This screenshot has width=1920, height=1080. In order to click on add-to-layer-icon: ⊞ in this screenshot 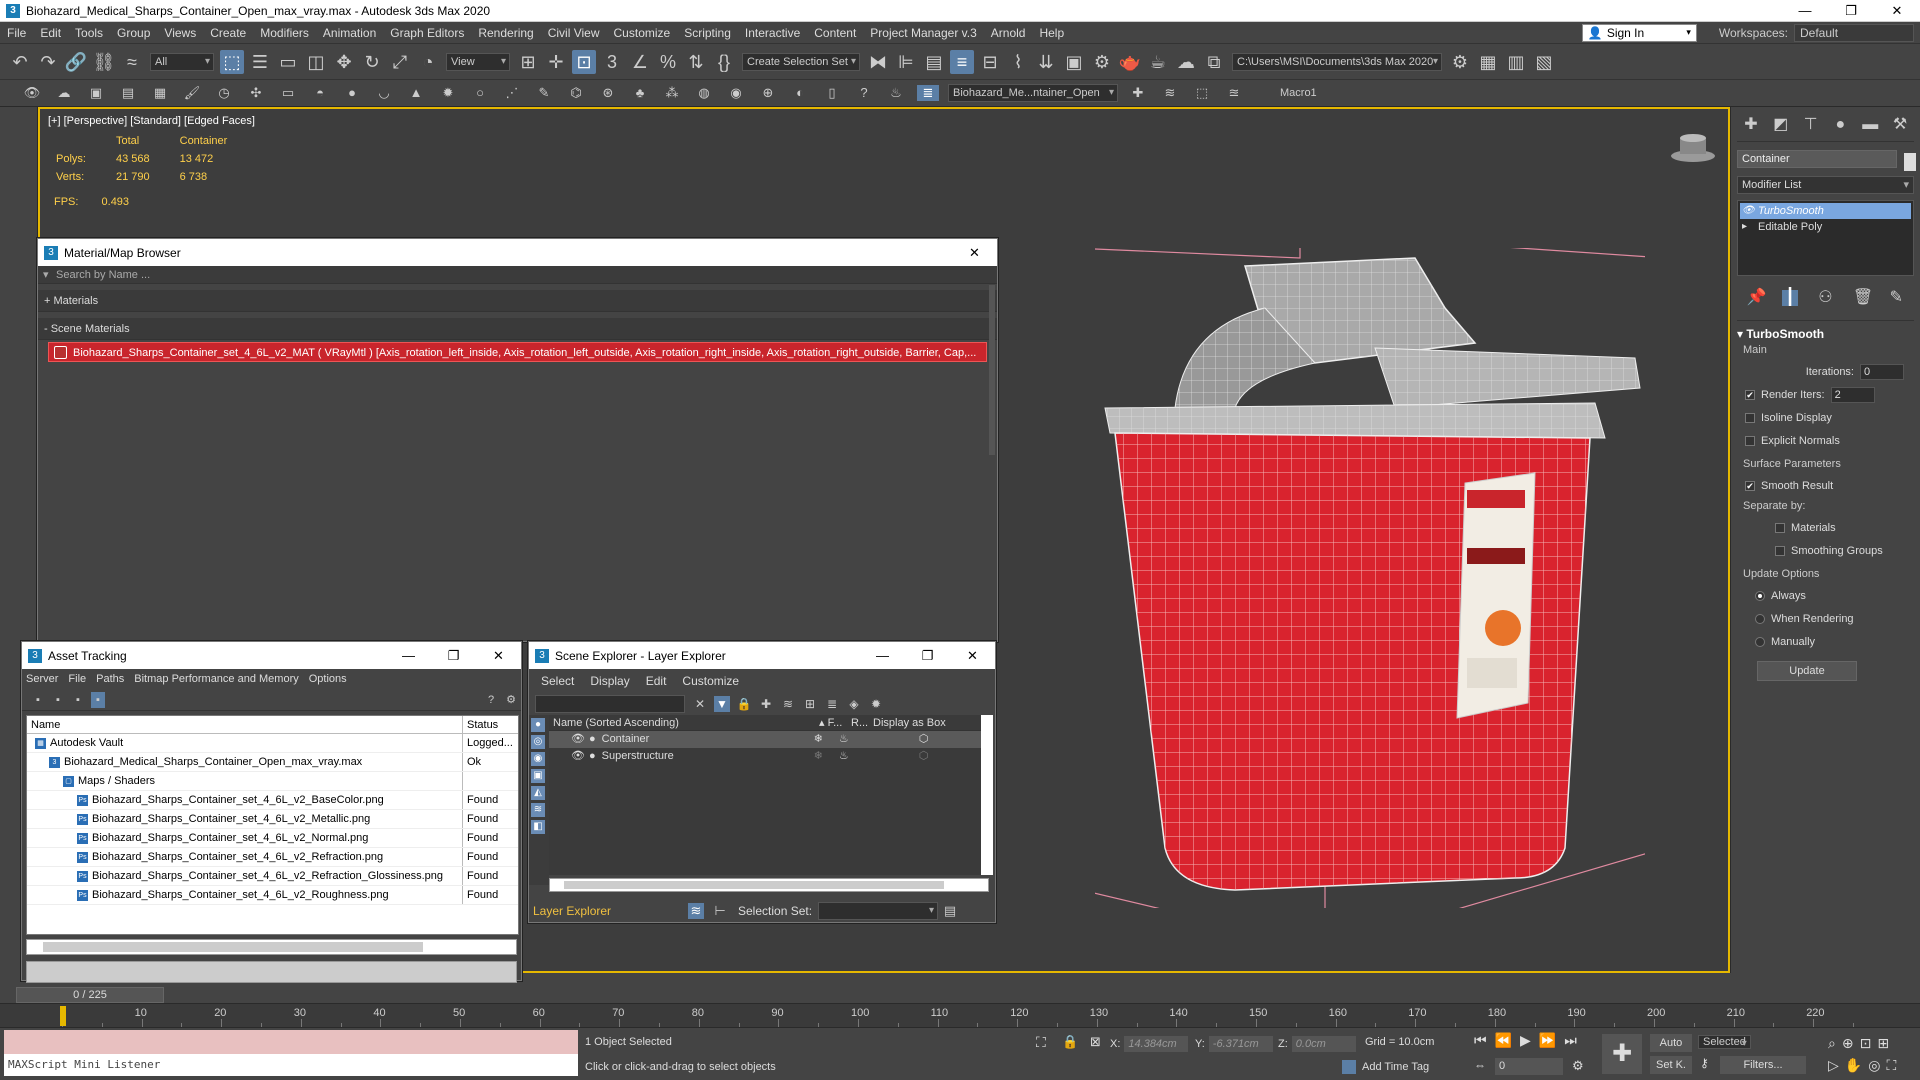, I will do `click(810, 704)`.